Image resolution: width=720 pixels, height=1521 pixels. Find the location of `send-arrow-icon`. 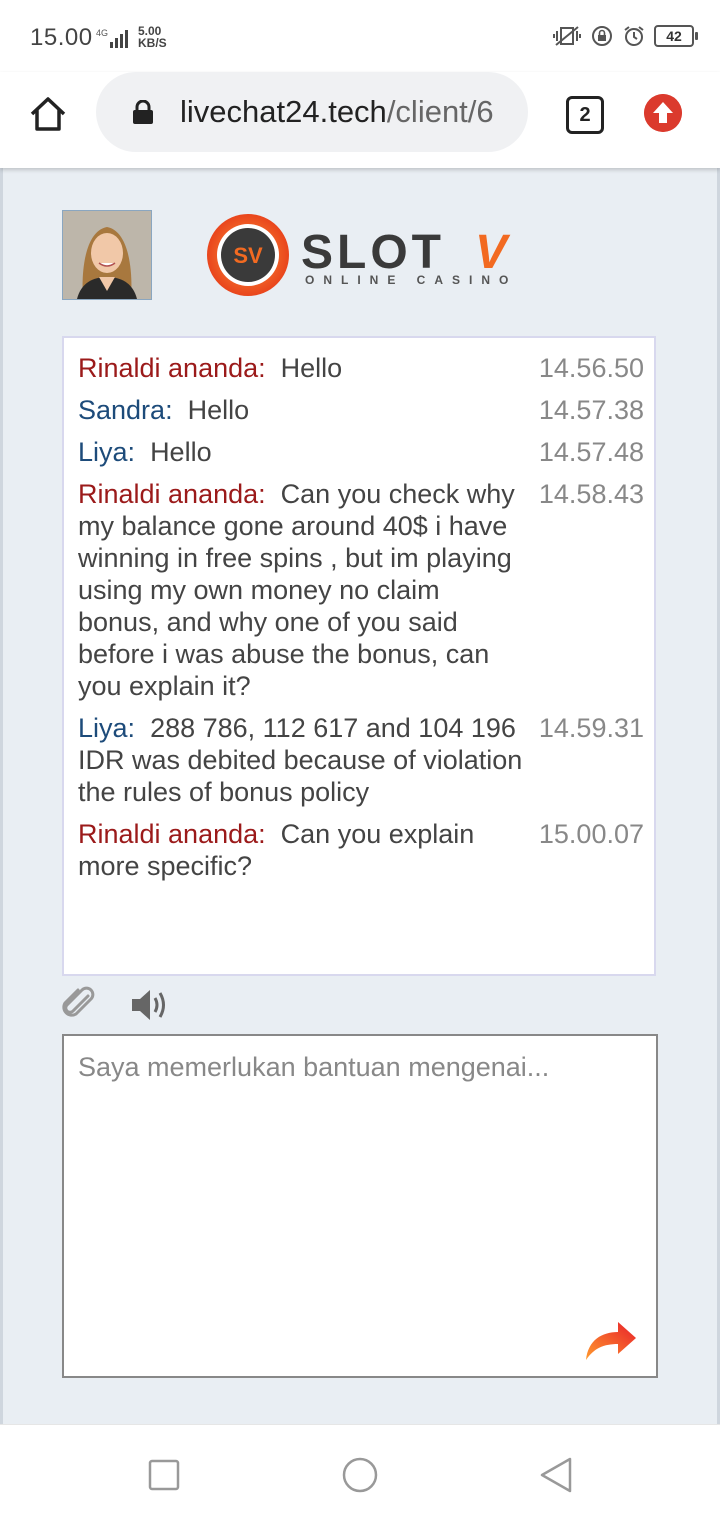

send-arrow-icon is located at coordinates (611, 1339).